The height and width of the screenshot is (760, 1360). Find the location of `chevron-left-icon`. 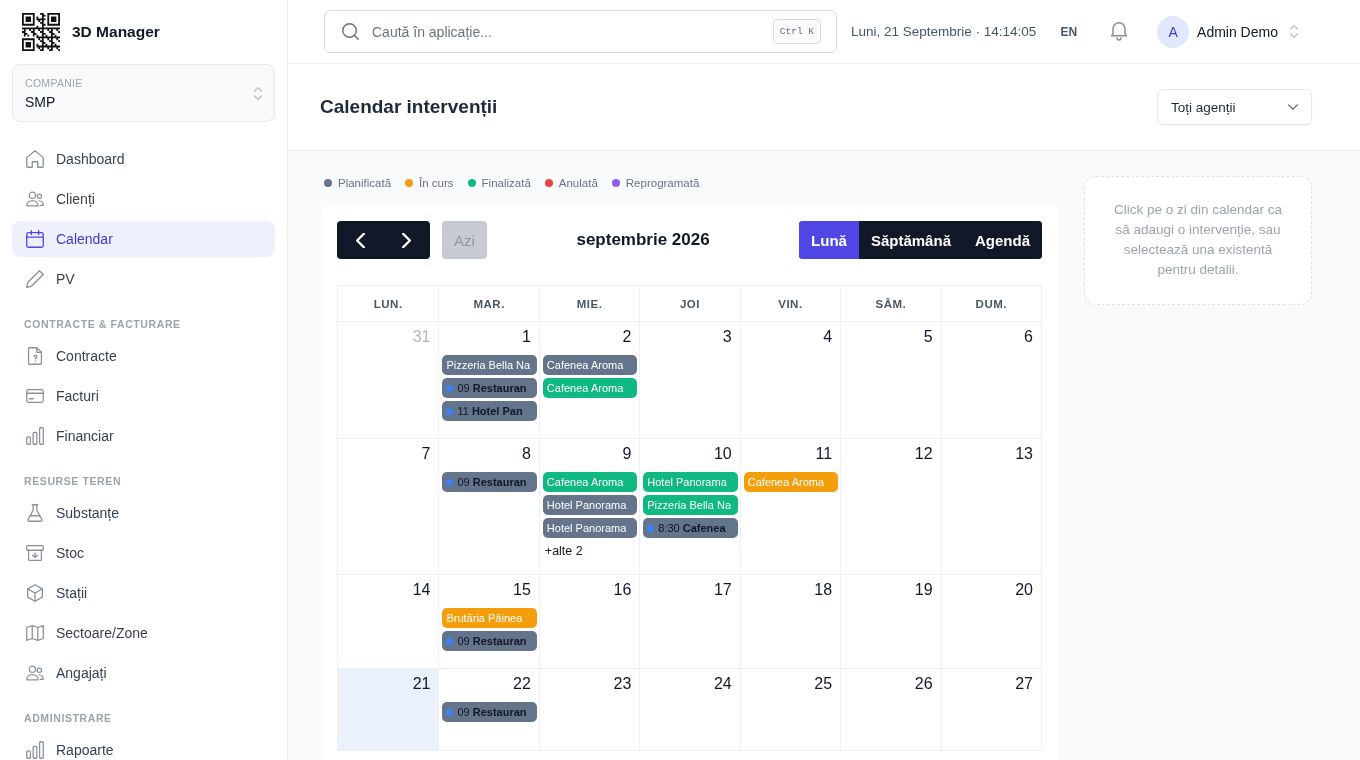

chevron-left-icon is located at coordinates (360, 240).